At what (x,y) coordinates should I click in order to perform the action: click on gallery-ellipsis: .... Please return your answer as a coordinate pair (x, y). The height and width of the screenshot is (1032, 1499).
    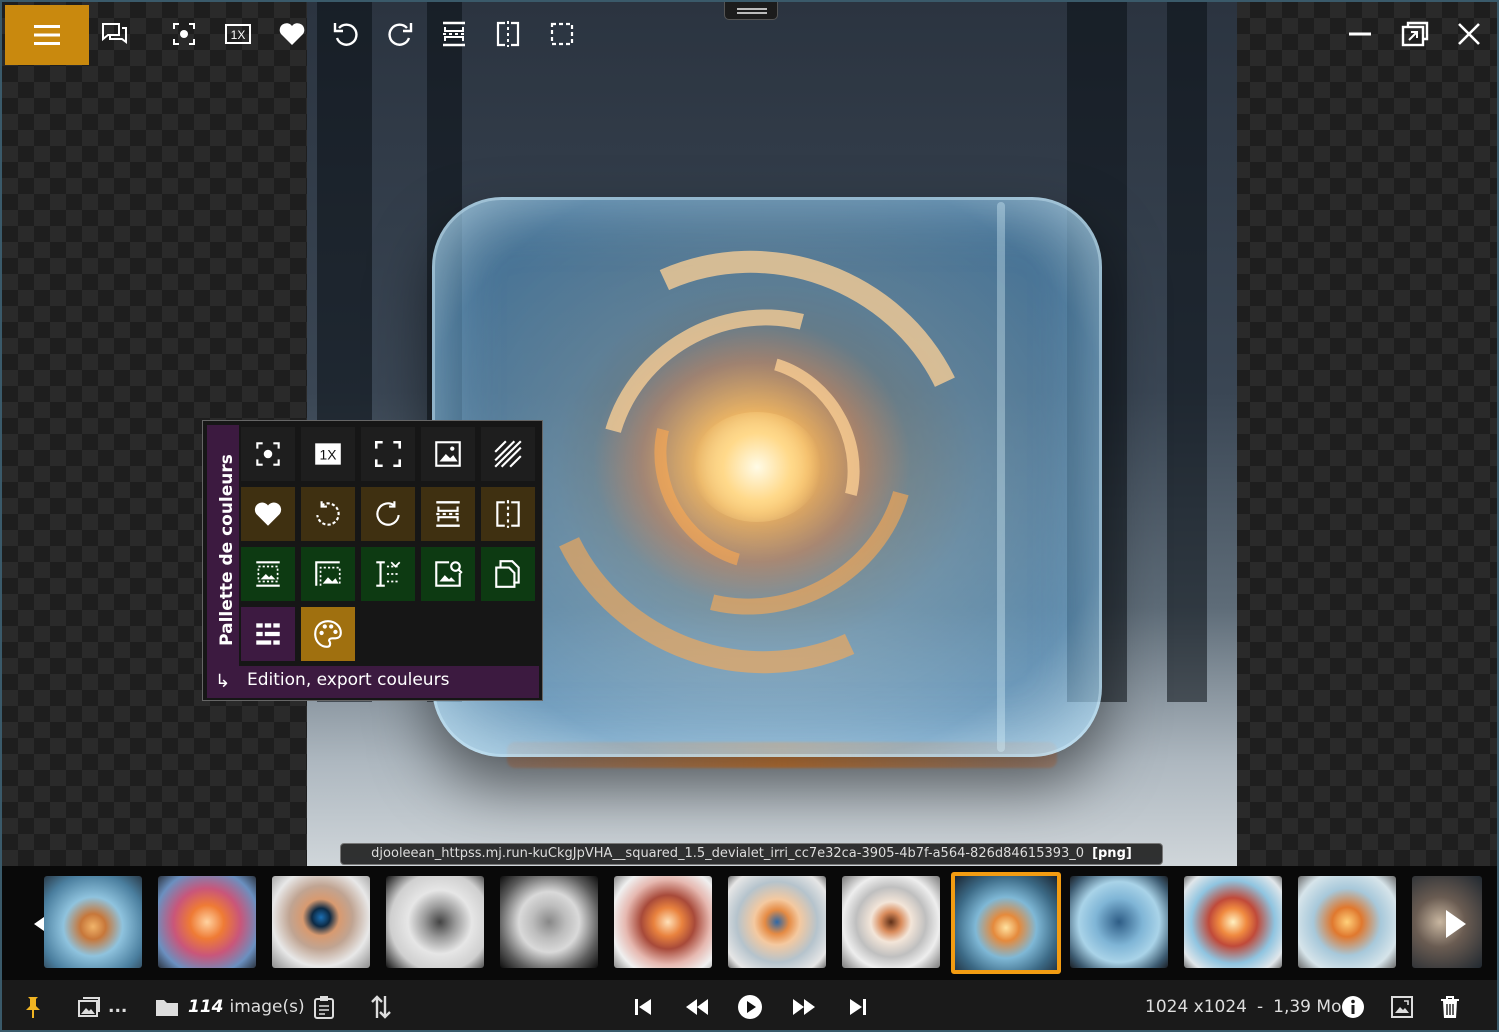
    Looking at the image, I should click on (118, 1007).